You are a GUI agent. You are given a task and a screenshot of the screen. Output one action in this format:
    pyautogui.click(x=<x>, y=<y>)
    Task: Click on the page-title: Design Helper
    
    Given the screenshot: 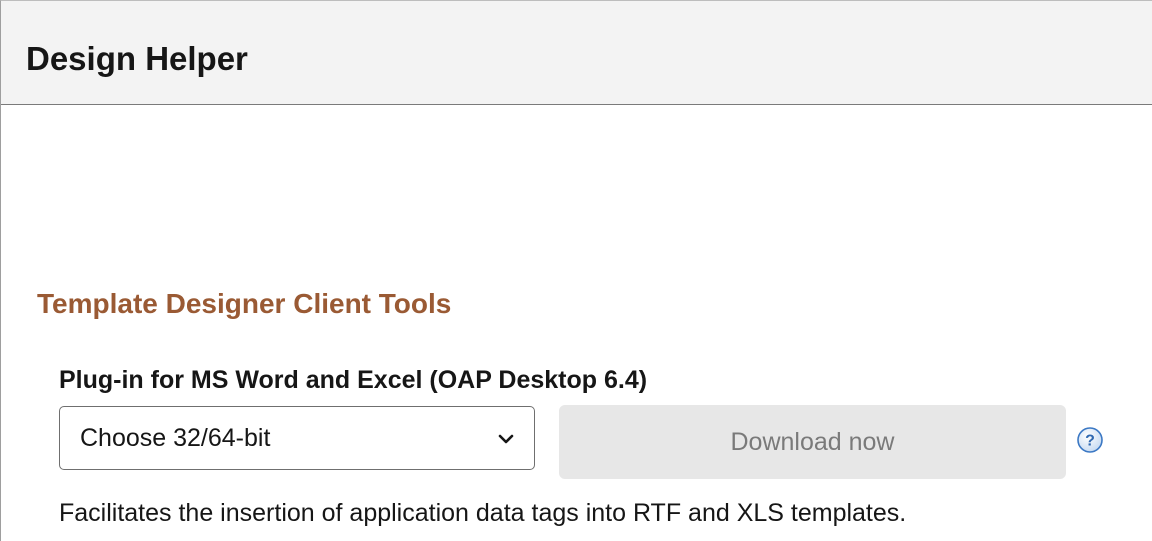 What is the action you would take?
    pyautogui.click(x=137, y=58)
    